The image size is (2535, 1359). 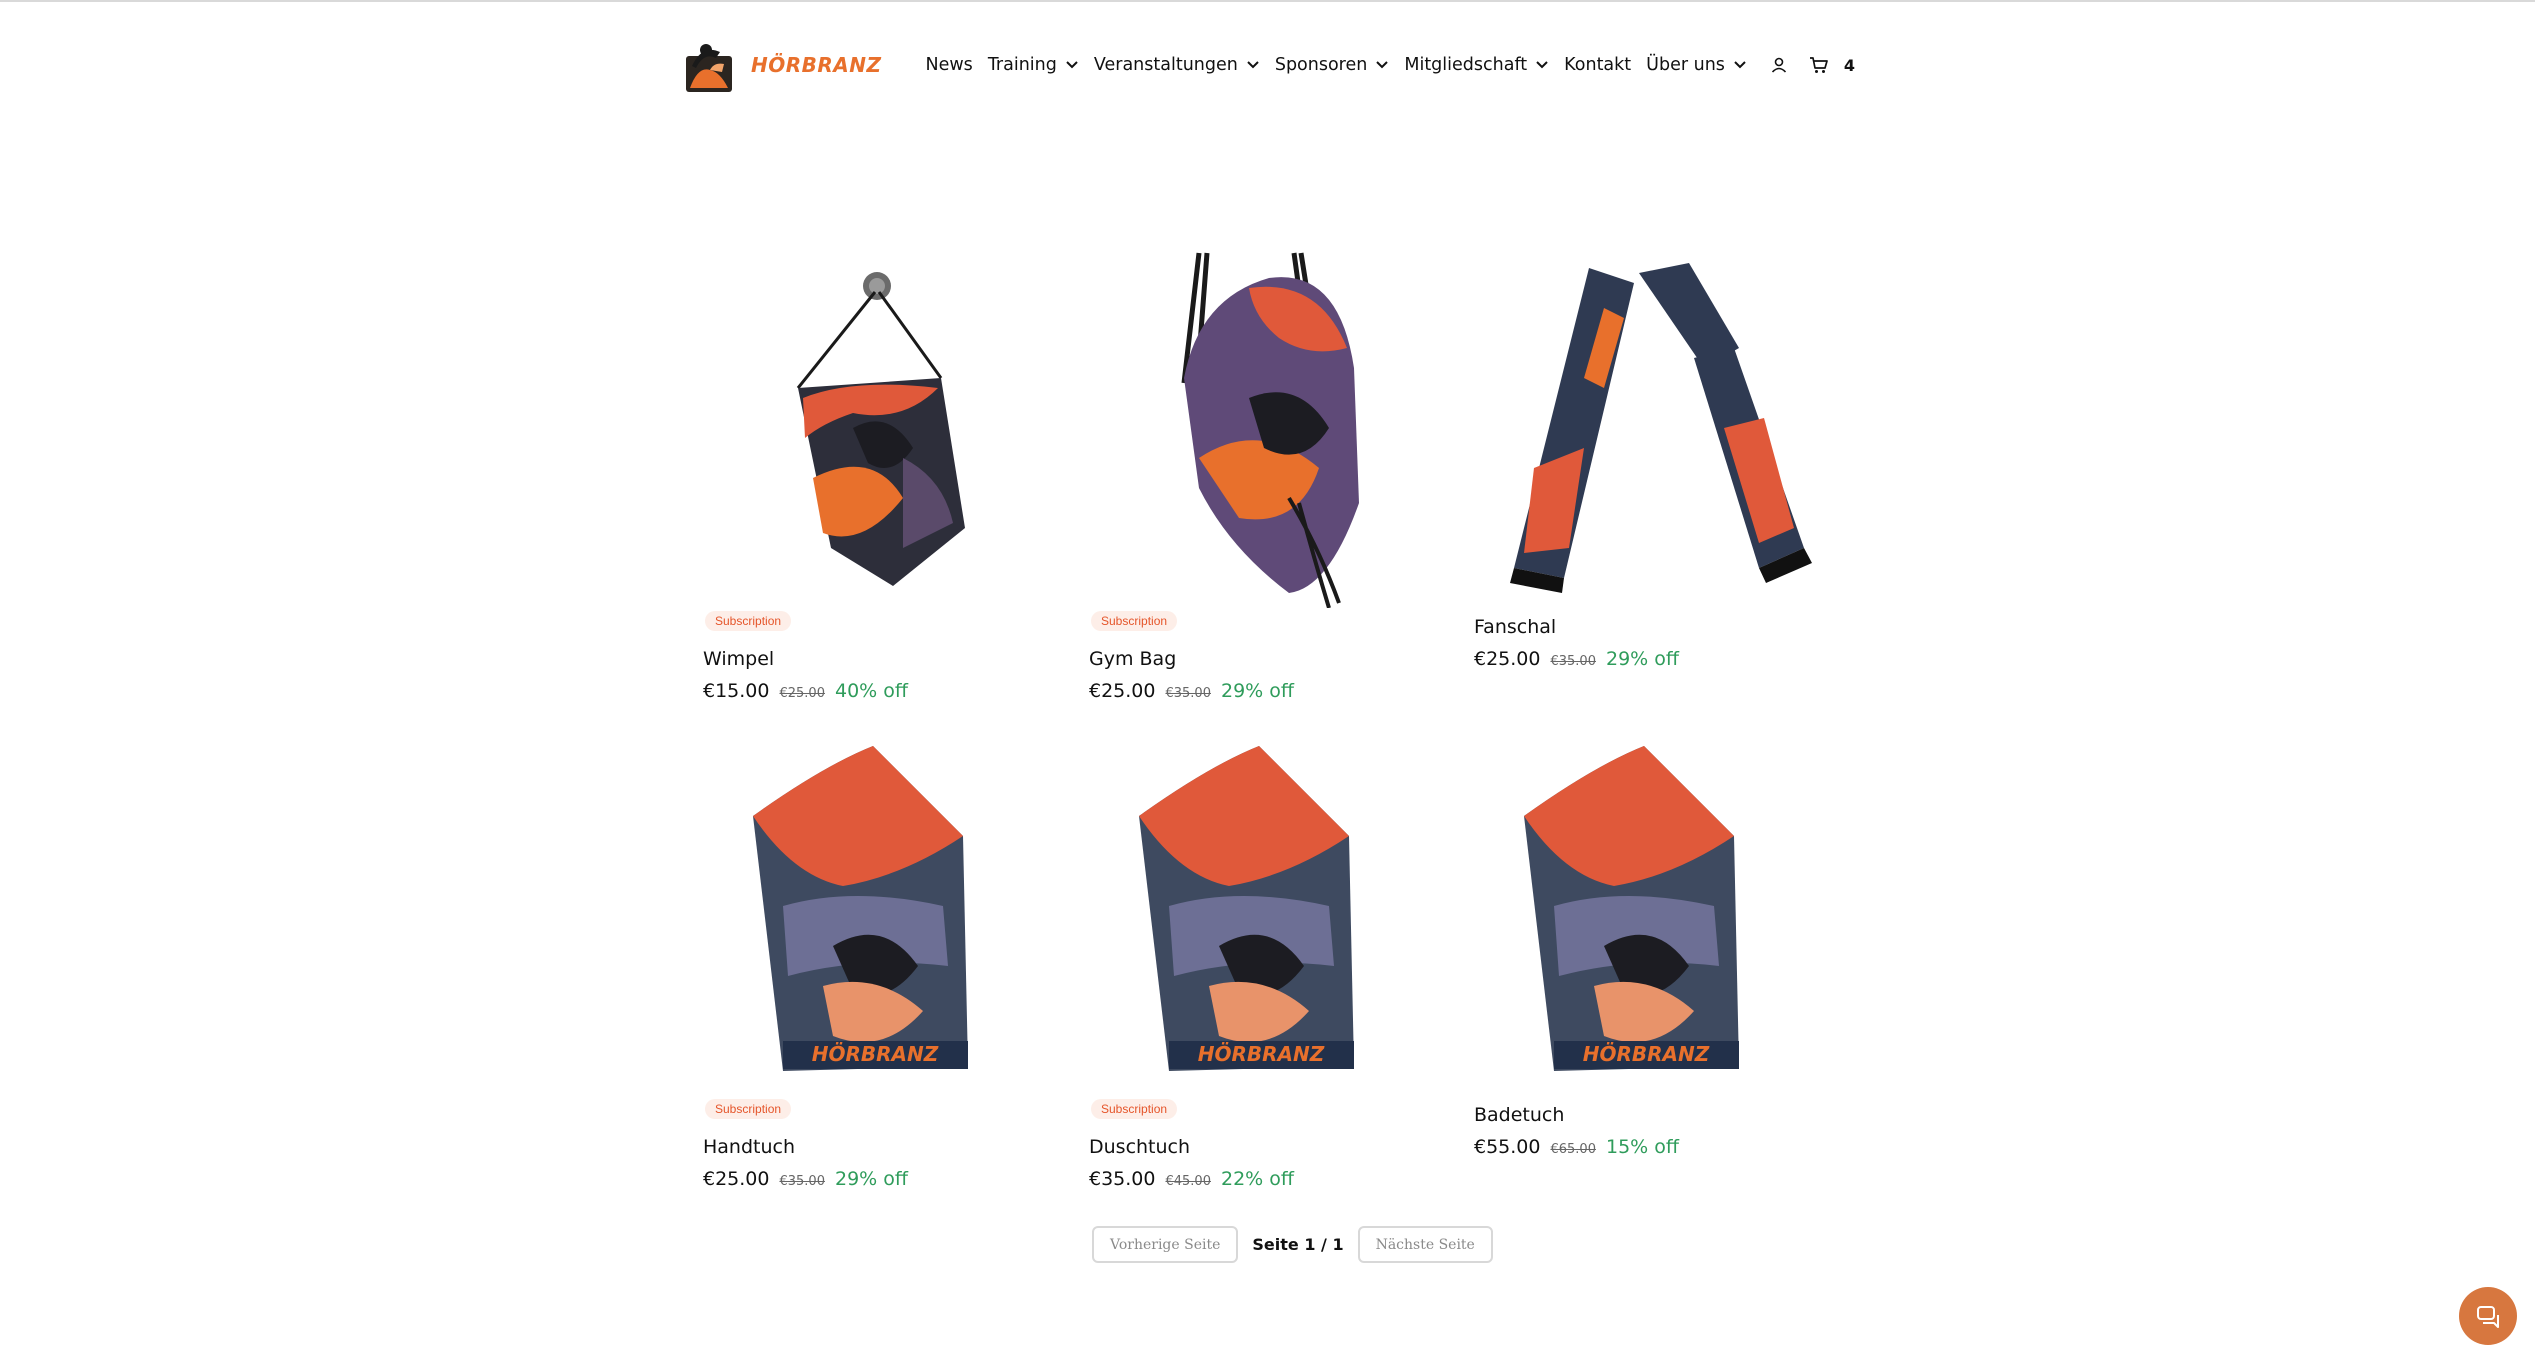 I want to click on nav-item-label: Veranstaltungen, so click(x=1165, y=65).